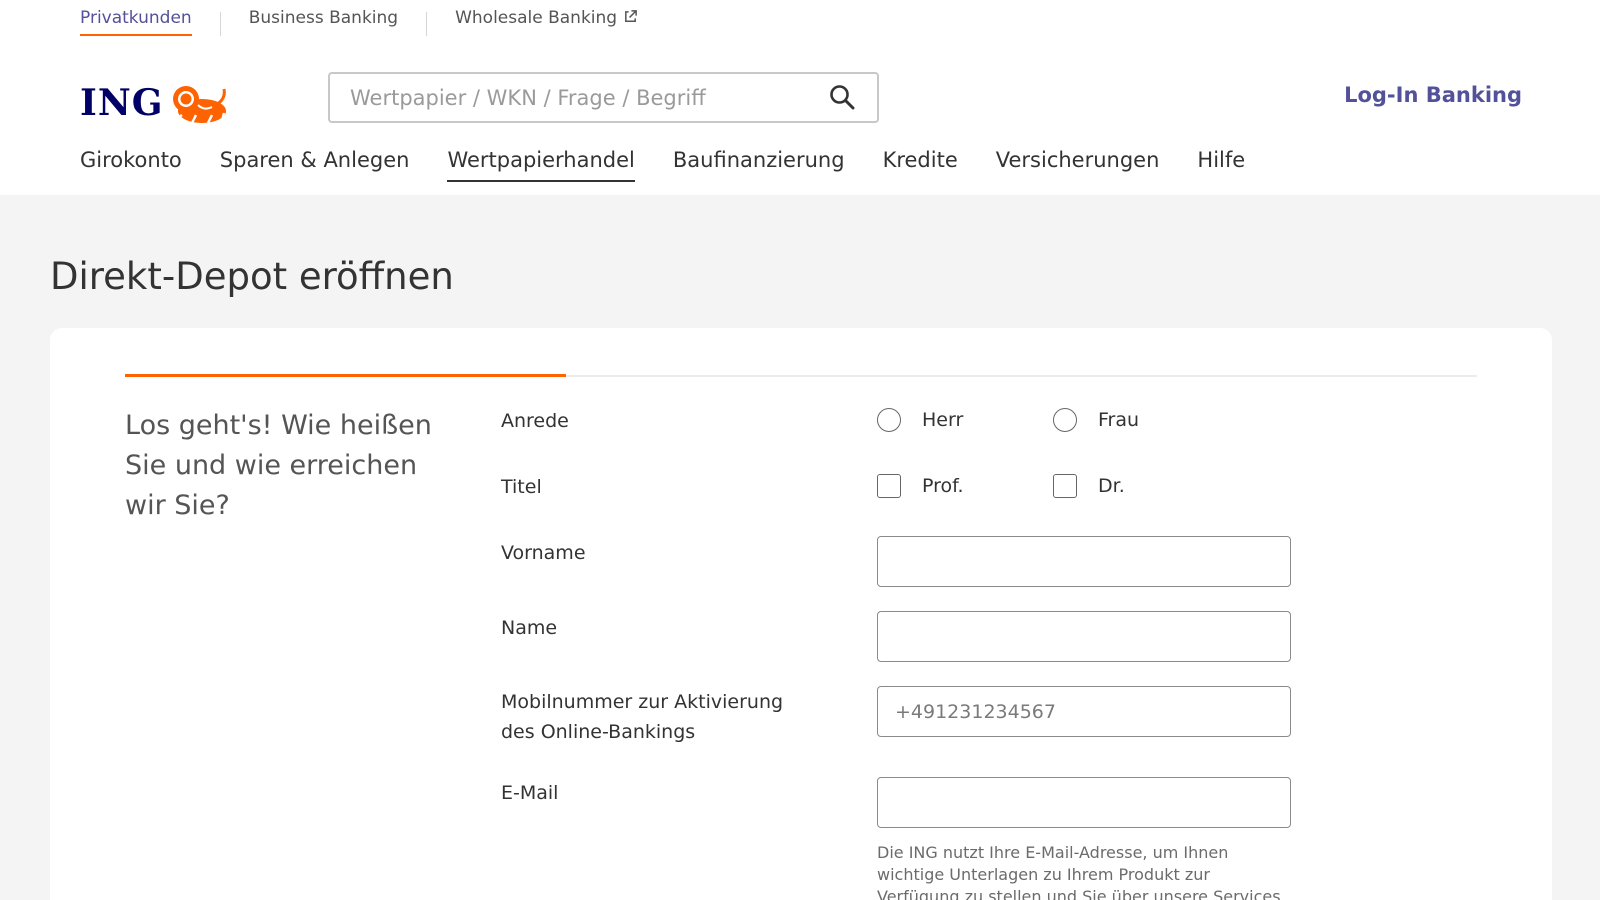 Image resolution: width=1600 pixels, height=900 pixels. What do you see at coordinates (136, 22) in the screenshot?
I see `segment-privatkunden: Privatkunden` at bounding box center [136, 22].